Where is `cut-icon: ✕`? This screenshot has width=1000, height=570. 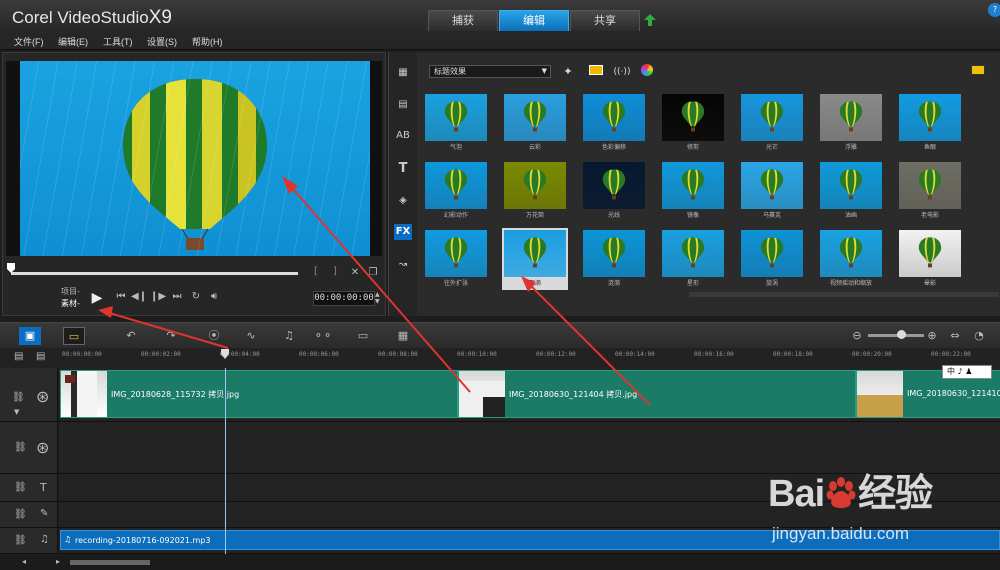
cut-icon: ✕ is located at coordinates (355, 273).